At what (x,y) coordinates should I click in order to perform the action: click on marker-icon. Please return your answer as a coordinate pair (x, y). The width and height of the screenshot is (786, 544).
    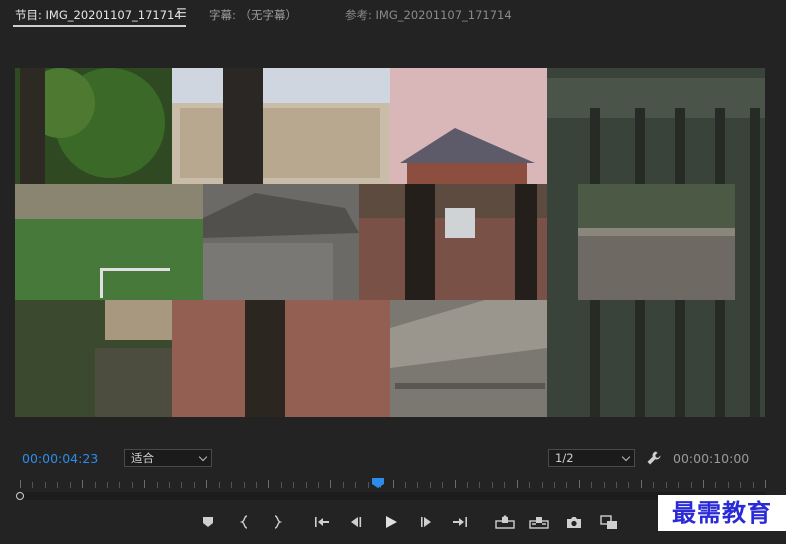
    Looking at the image, I should click on (208, 522).